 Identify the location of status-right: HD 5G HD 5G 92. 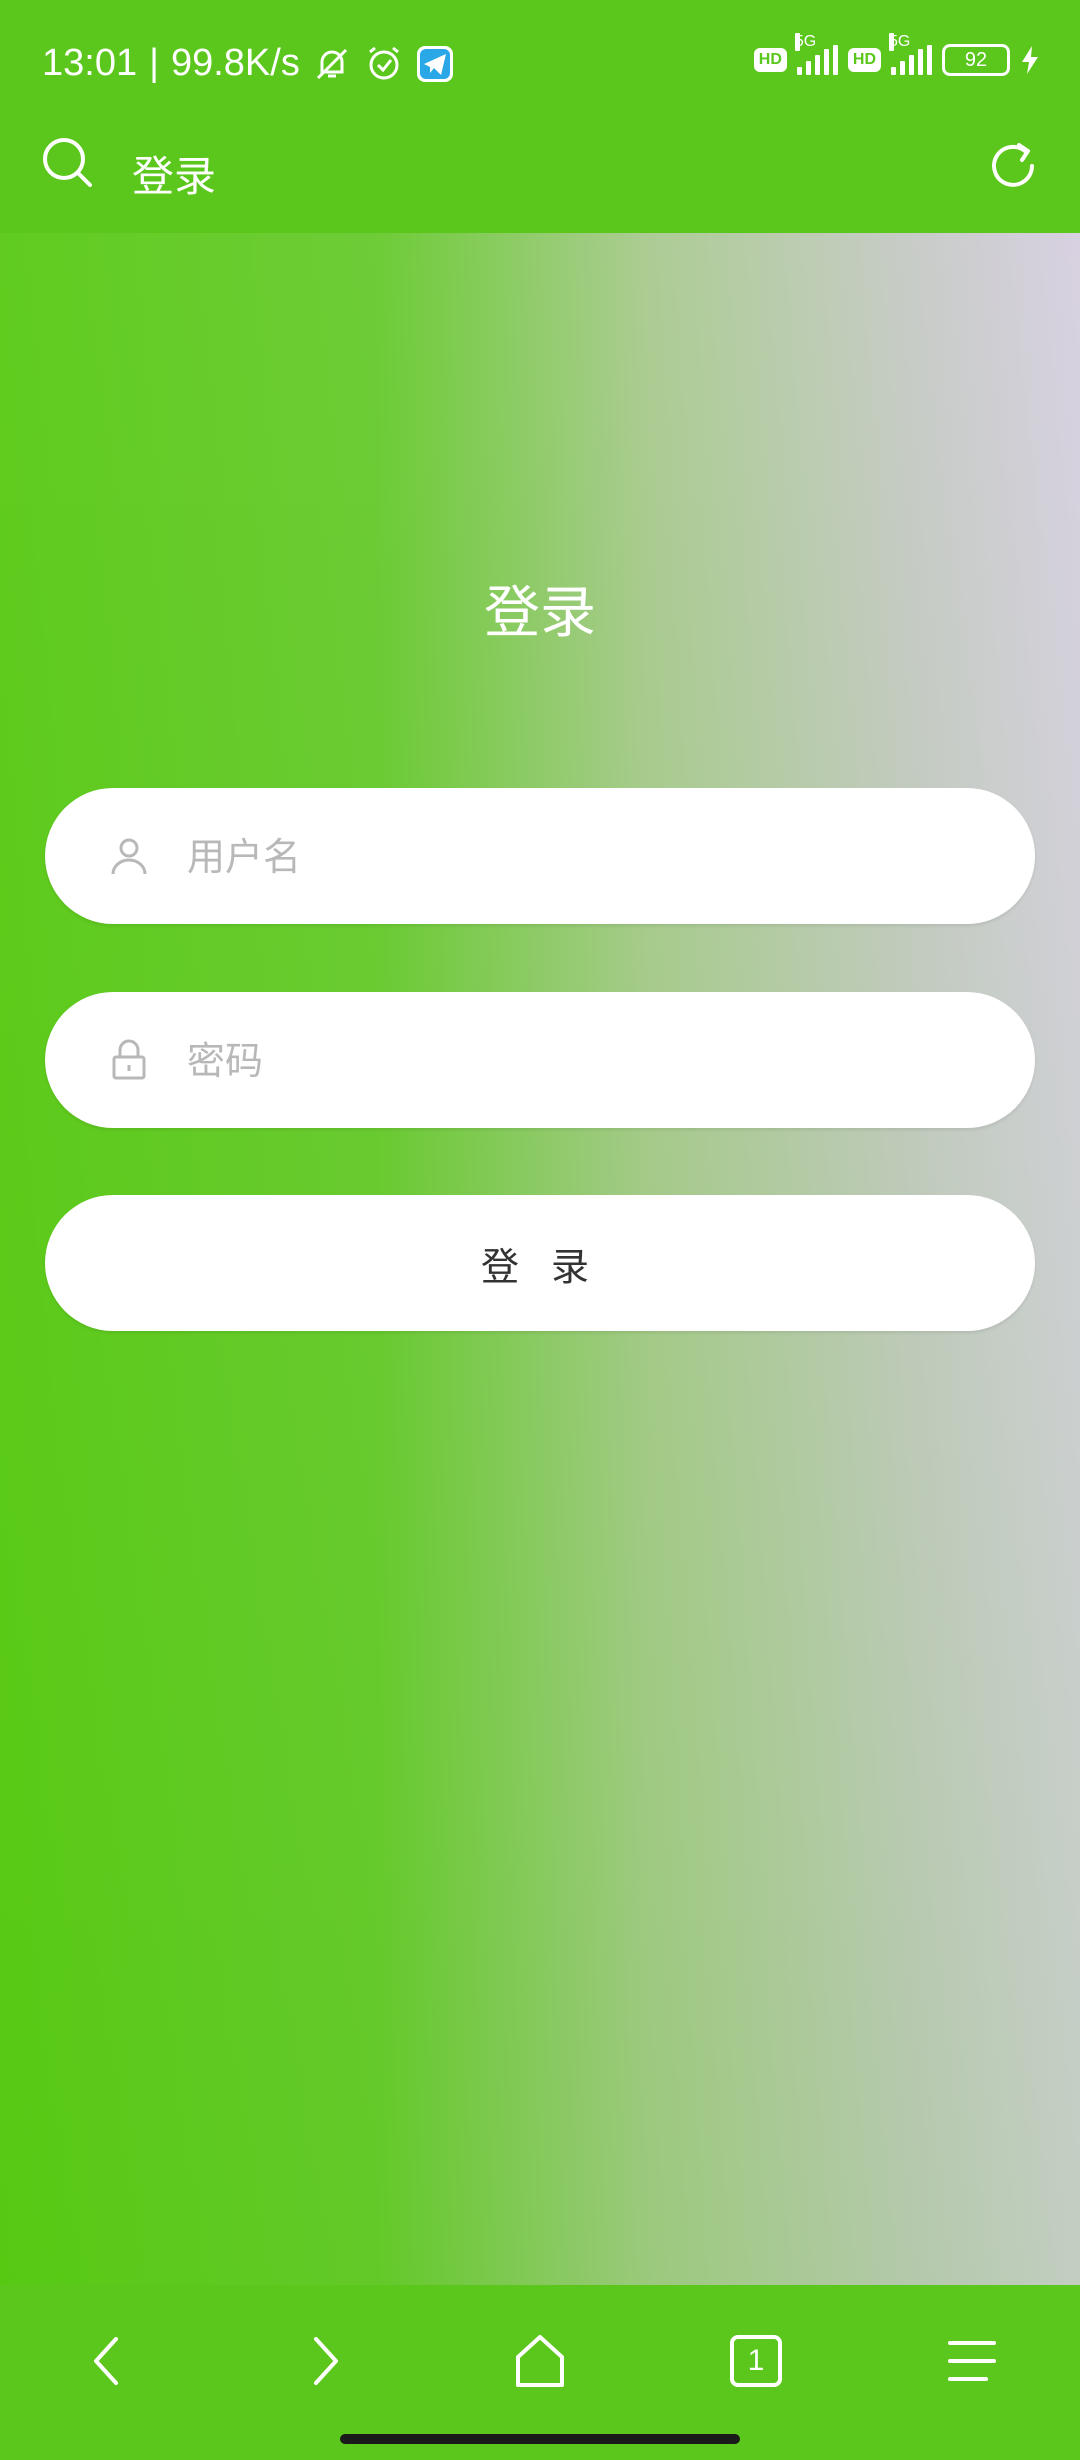
(896, 54).